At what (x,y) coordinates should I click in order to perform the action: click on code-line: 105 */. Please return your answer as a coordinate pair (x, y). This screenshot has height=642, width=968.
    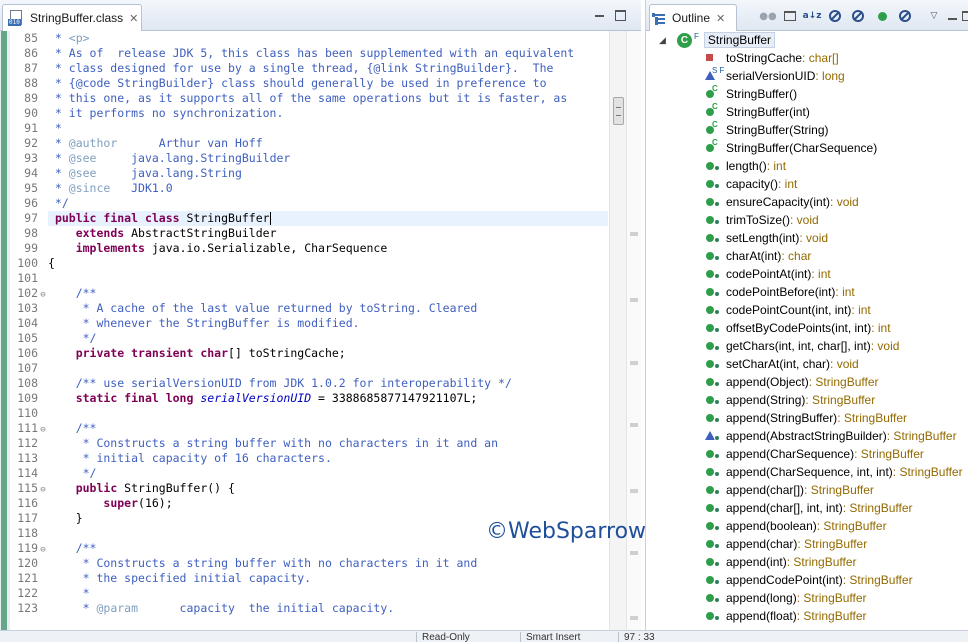
    Looking at the image, I should click on (310, 338).